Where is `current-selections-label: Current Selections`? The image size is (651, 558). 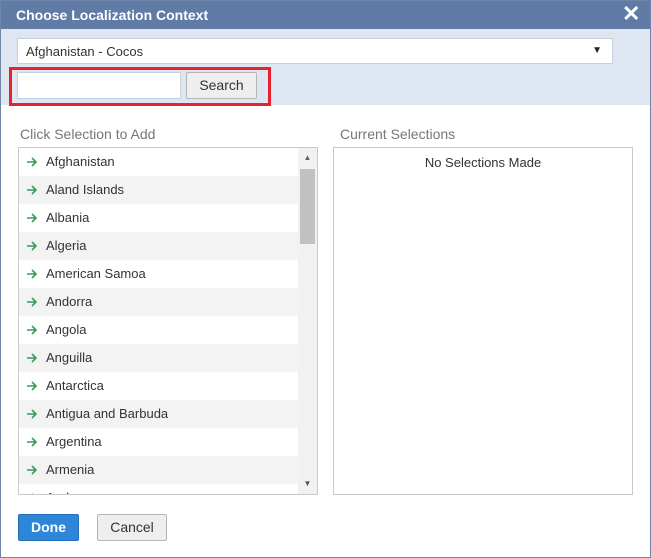 current-selections-label: Current Selections is located at coordinates (398, 134).